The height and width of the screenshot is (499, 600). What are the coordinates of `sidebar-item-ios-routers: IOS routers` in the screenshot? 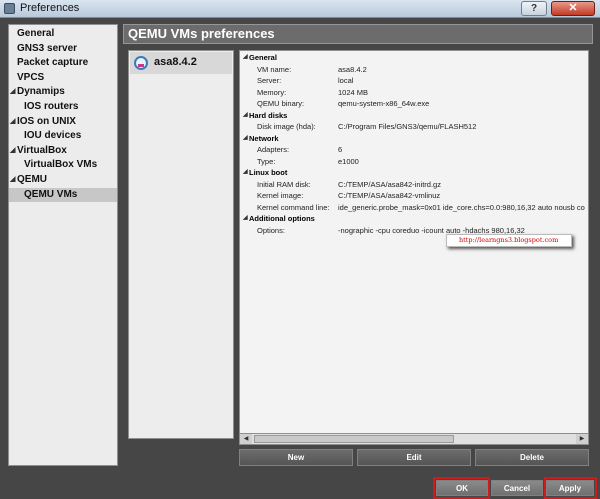 It's located at (63, 107).